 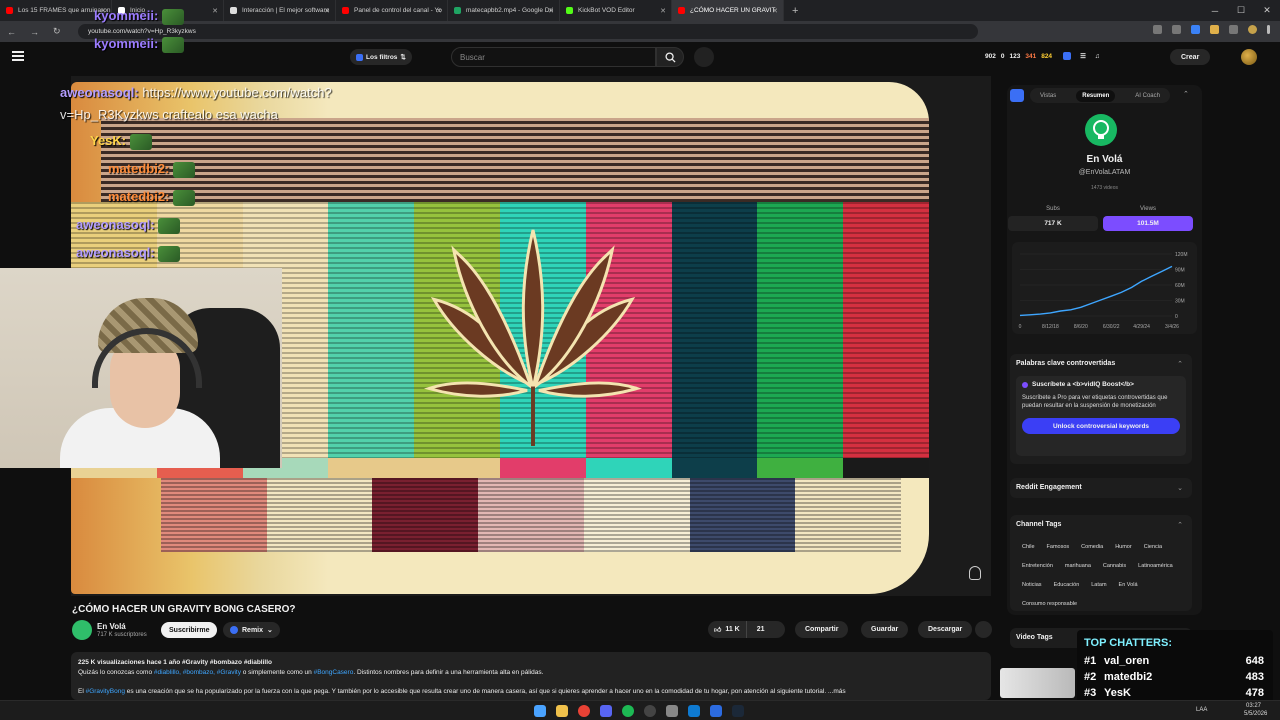 What do you see at coordinates (616, 10) in the screenshot?
I see `browser-tab: KickBot VOD Editor ✕` at bounding box center [616, 10].